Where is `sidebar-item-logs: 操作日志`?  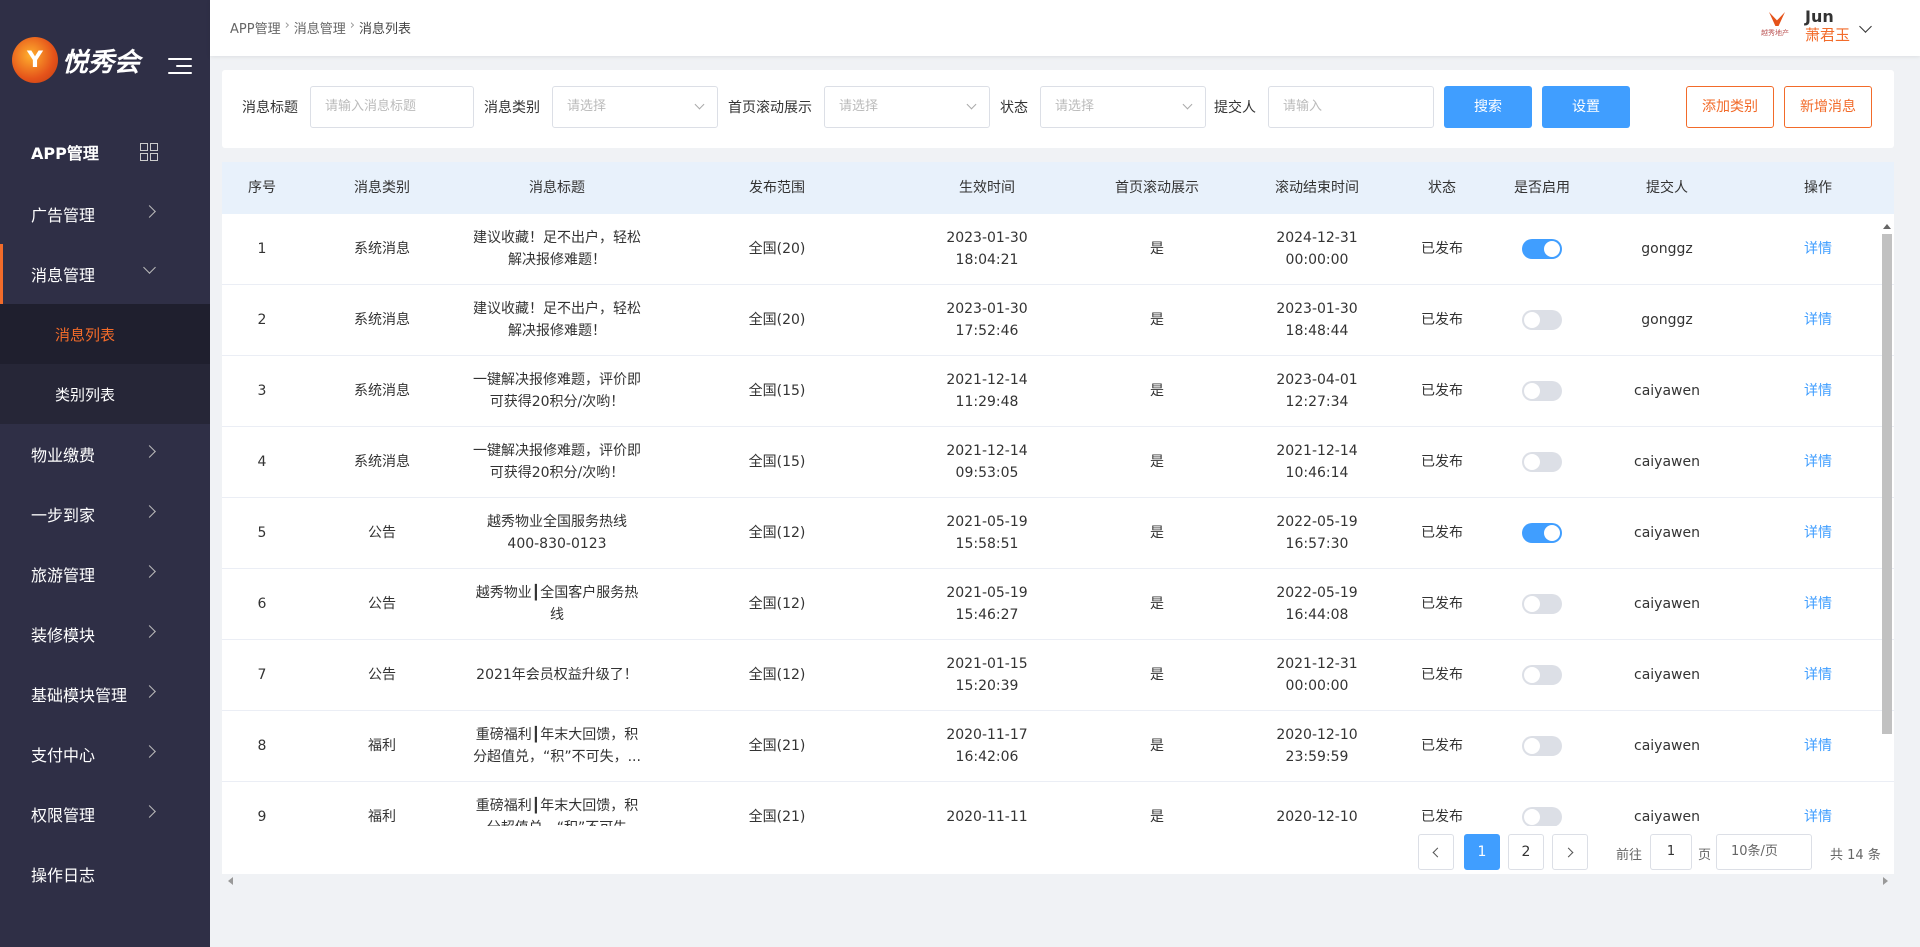
sidebar-item-logs: 操作日志 is located at coordinates (105, 874).